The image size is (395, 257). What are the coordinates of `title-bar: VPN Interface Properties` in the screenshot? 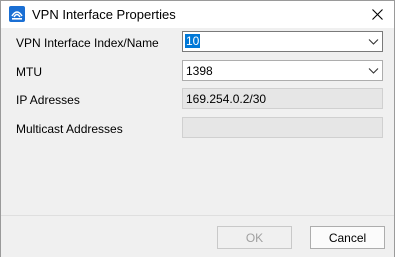 It's located at (197, 14).